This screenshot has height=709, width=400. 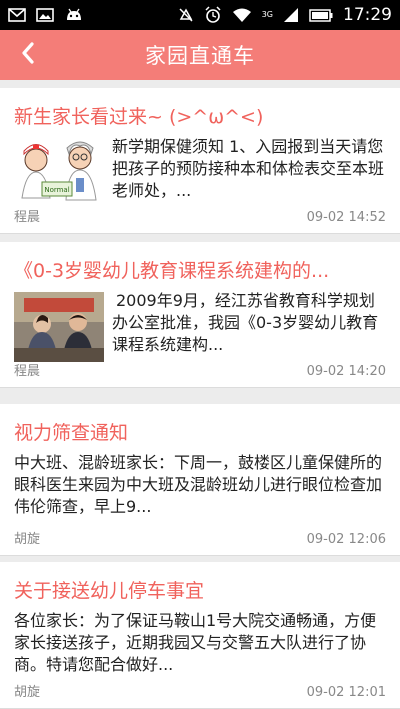 I want to click on alarm-icon, so click(x=213, y=15).